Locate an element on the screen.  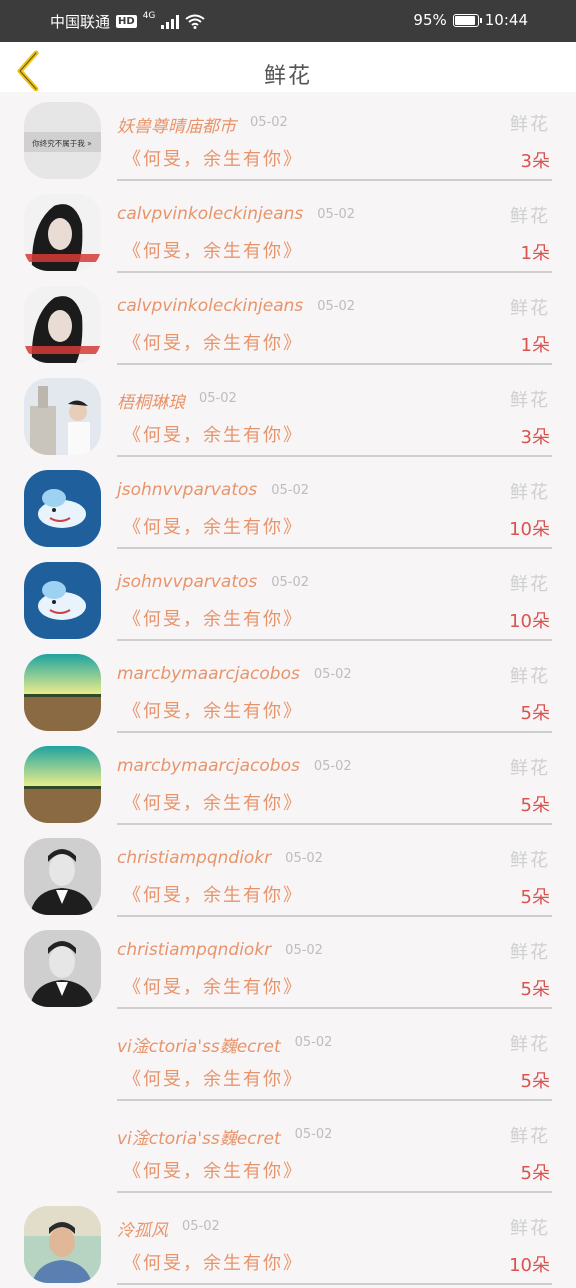
app-header: 鲜花 is located at coordinates (288, 67).